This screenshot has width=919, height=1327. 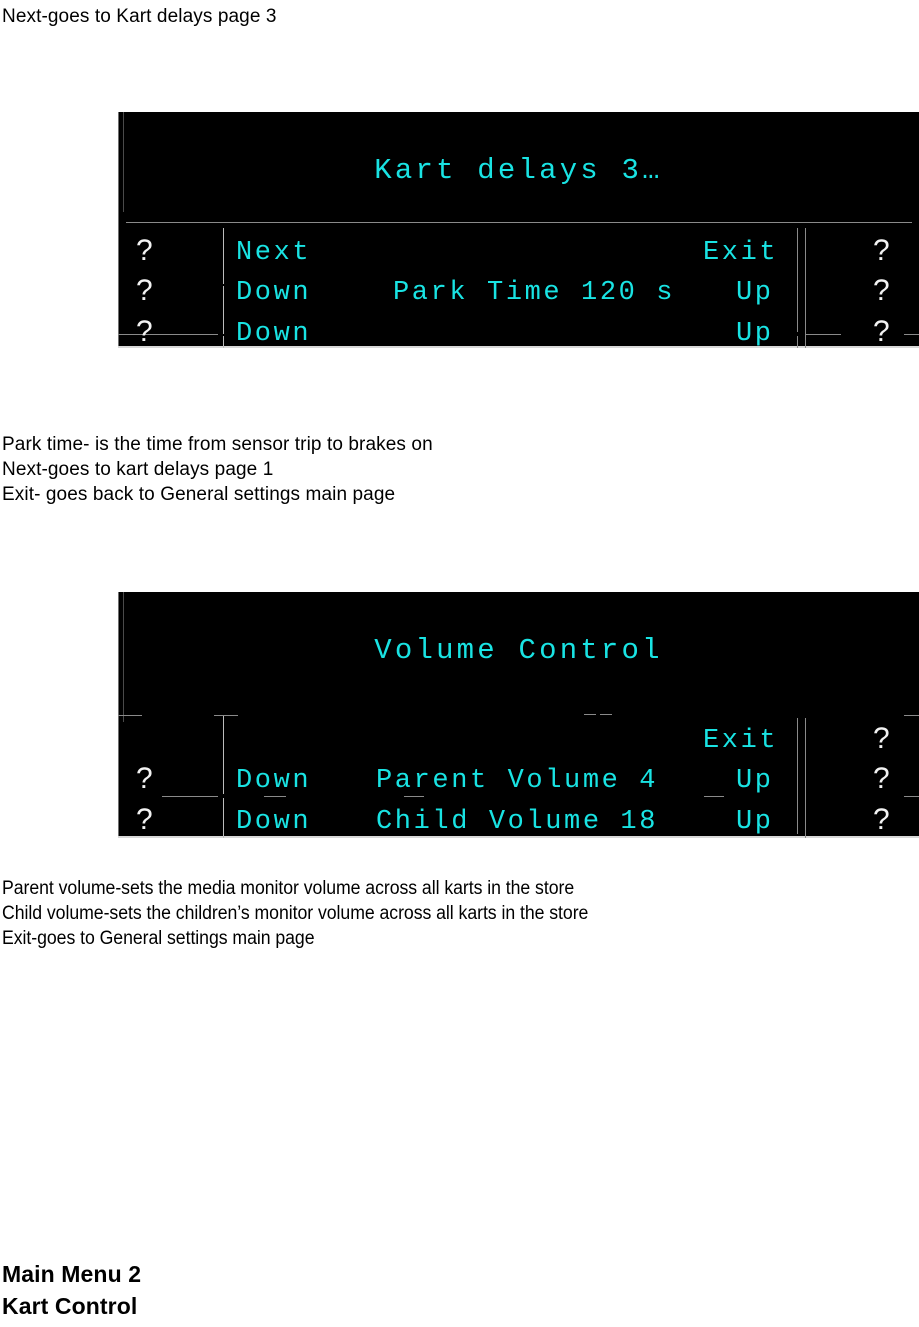 What do you see at coordinates (139, 16) in the screenshot?
I see `top-note: Next-goes to Kart delays page 3` at bounding box center [139, 16].